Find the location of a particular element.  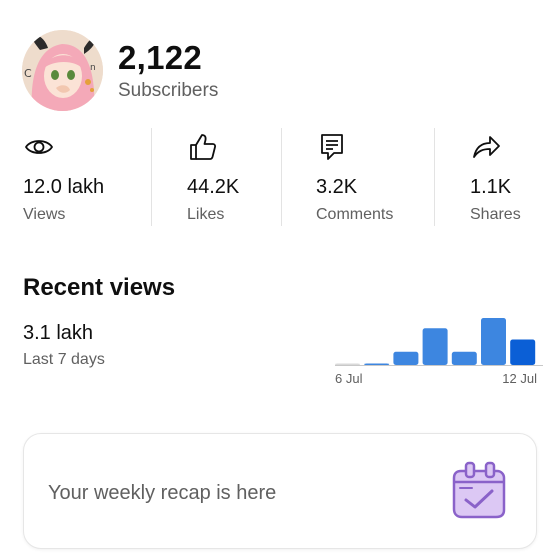

channel-header: C n 2,122 Subscribers is located at coordinates (120, 70).